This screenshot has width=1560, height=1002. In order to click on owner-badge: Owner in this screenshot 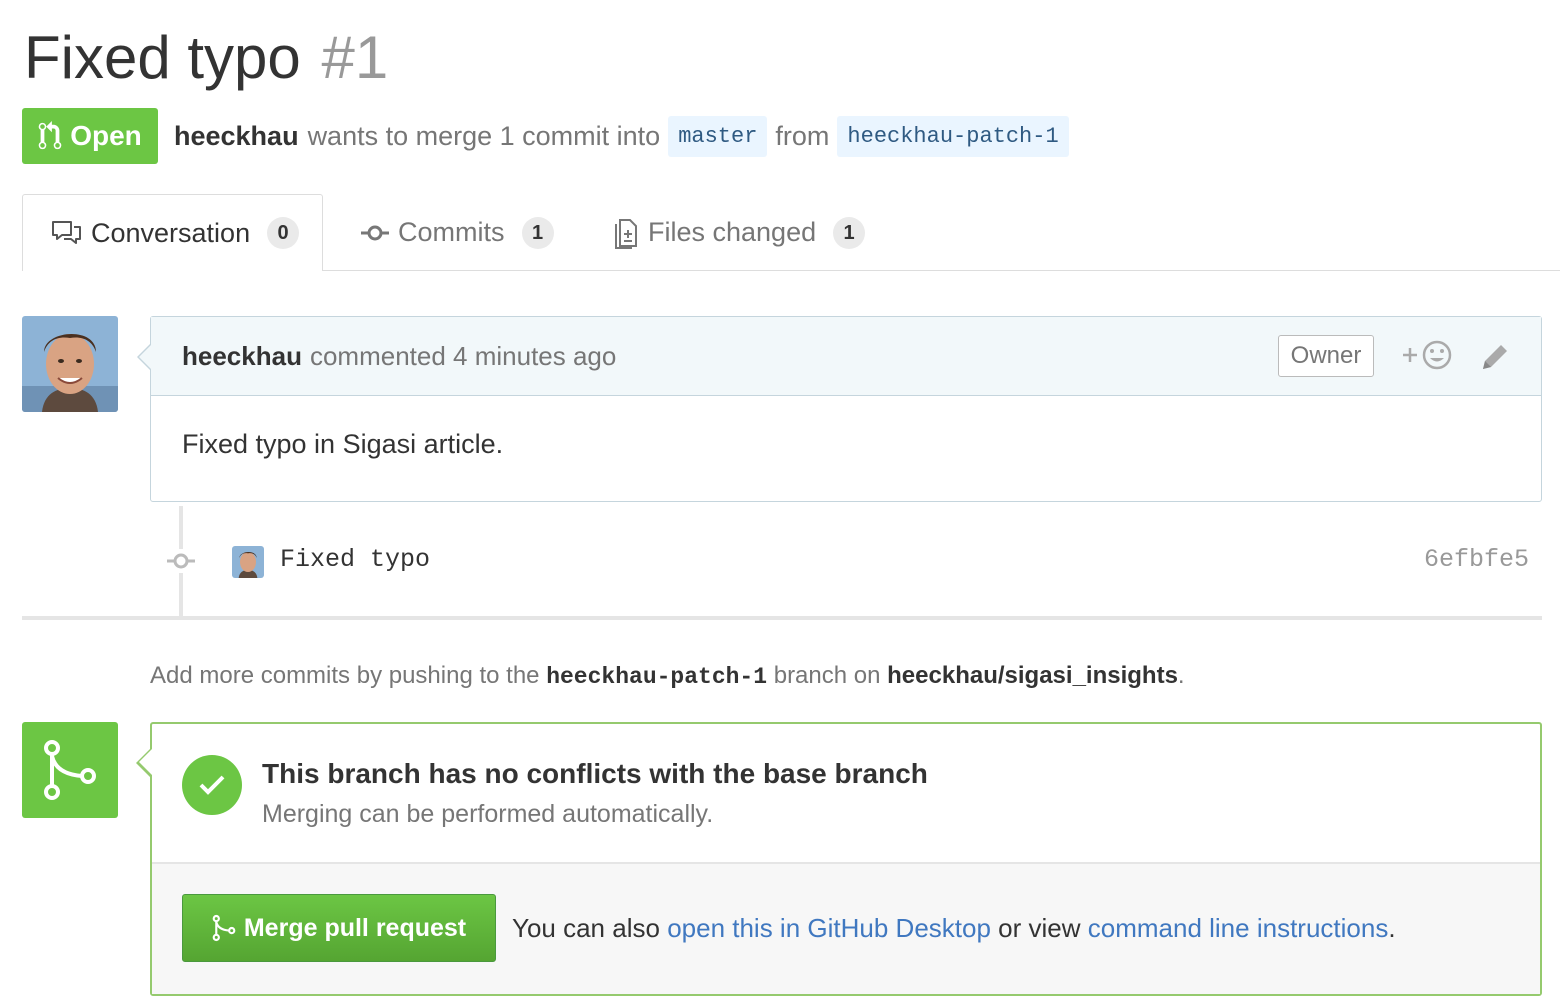, I will do `click(1326, 356)`.